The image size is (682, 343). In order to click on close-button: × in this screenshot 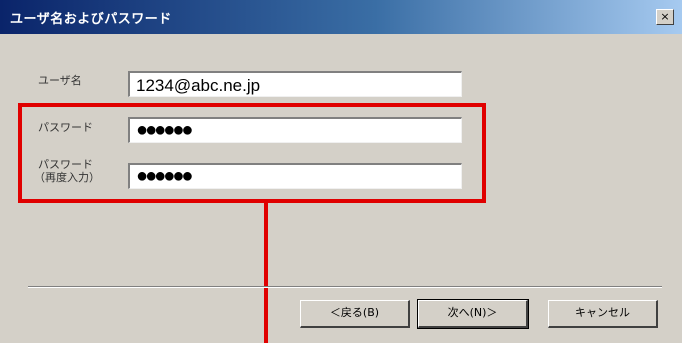, I will do `click(665, 17)`.